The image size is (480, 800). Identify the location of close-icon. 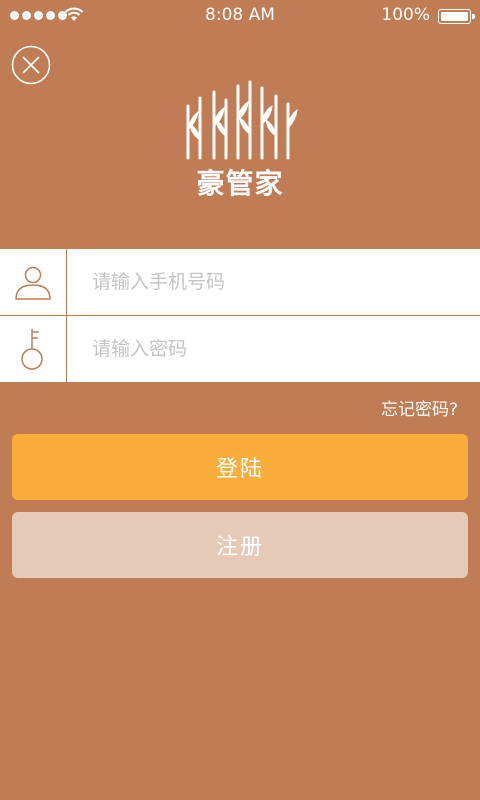
(31, 65).